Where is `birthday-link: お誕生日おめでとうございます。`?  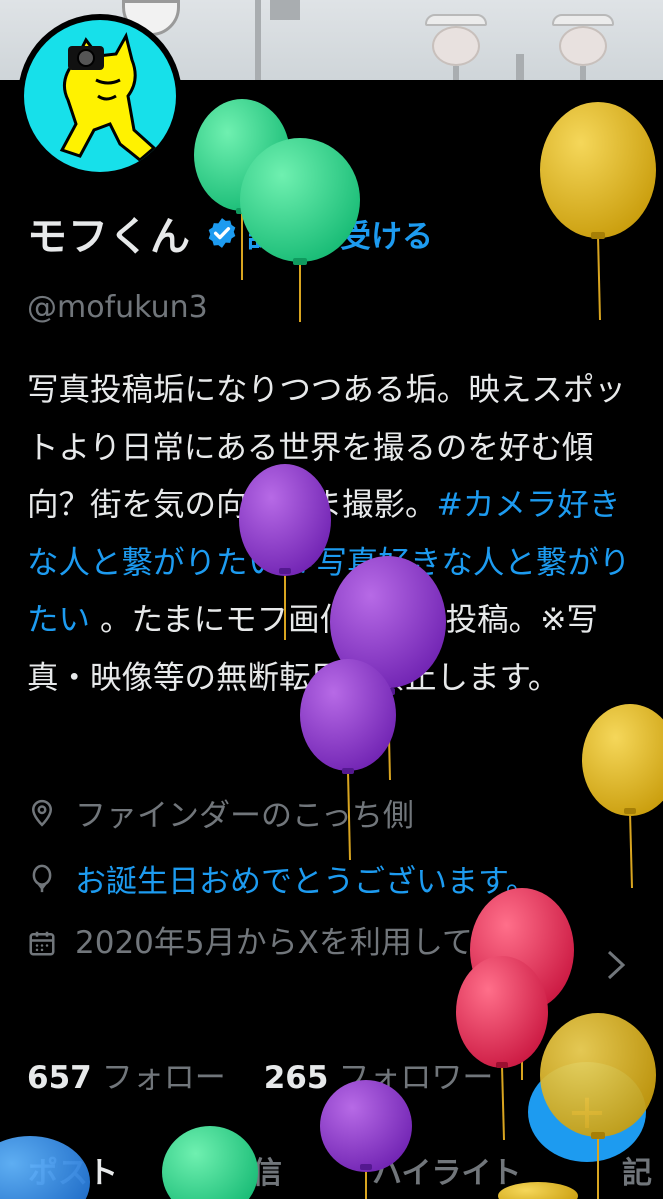
birthday-link: お誕生日おめでとうございます。 is located at coordinates (306, 878).